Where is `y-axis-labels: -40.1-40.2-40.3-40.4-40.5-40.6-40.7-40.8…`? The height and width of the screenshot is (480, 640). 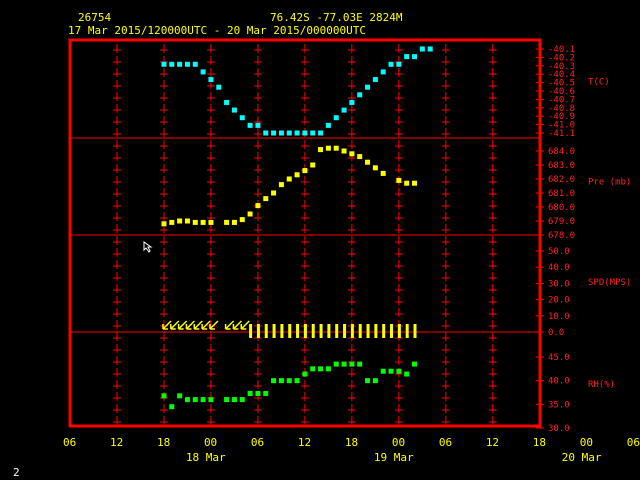 y-axis-labels: -40.1-40.2-40.3-40.4-40.5-40.6-40.7-40.8… is located at coordinates (583, 239).